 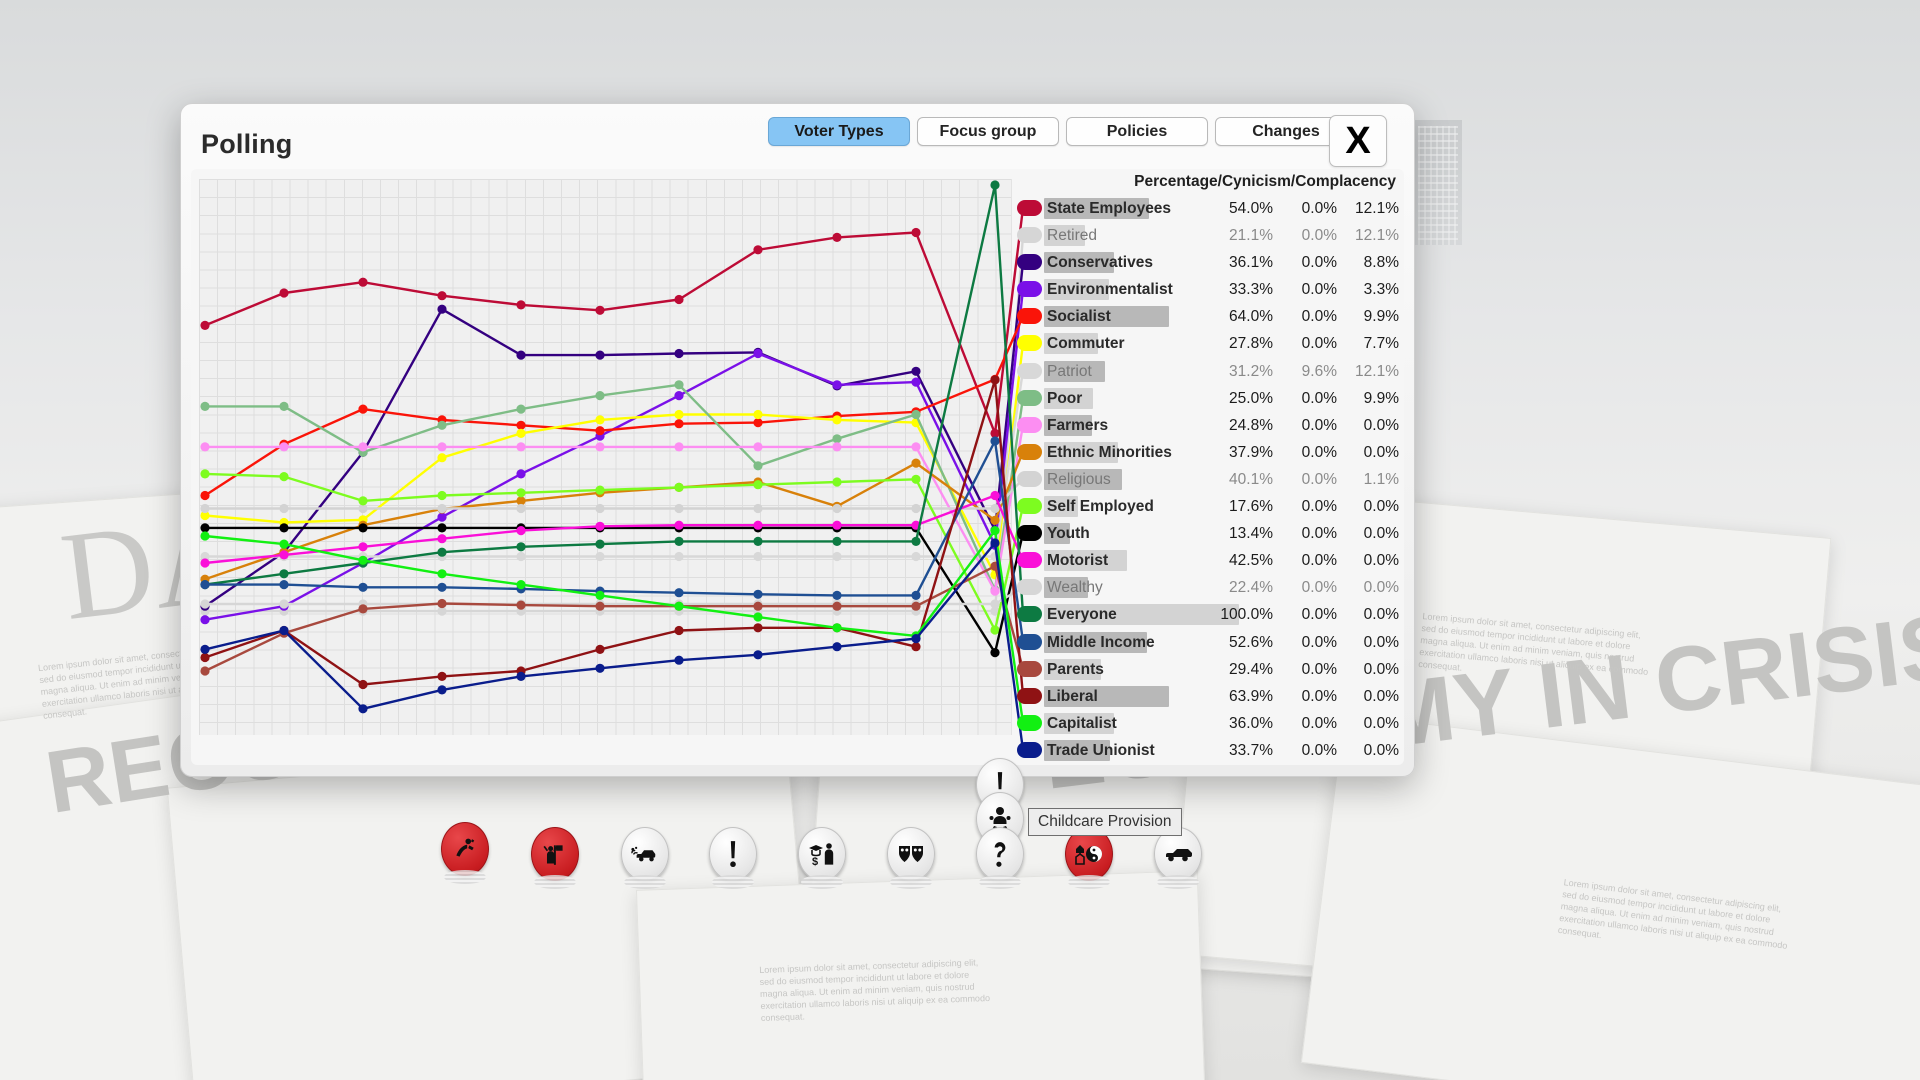 I want to click on tab-focus-group: Focus group, so click(x=988, y=131).